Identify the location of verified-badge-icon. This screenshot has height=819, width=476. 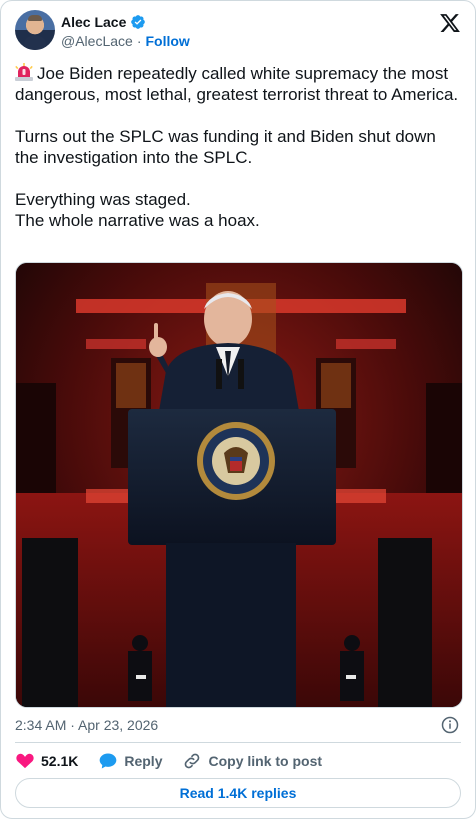
(138, 22).